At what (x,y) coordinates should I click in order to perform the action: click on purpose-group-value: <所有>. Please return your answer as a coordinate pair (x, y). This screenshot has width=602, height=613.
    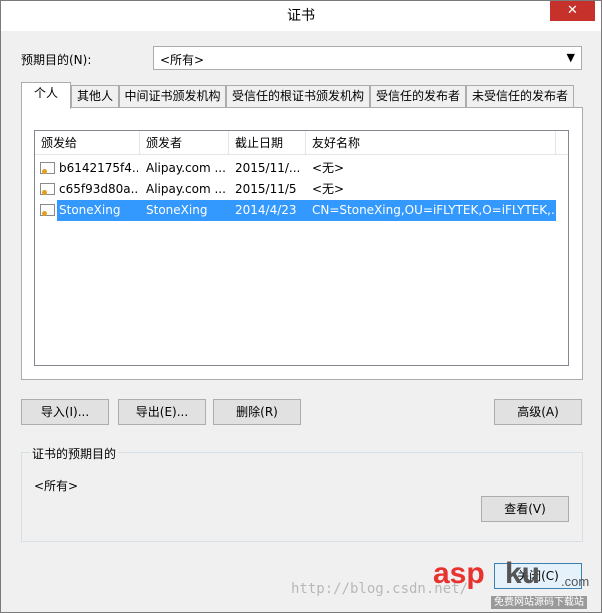
    Looking at the image, I should click on (56, 486).